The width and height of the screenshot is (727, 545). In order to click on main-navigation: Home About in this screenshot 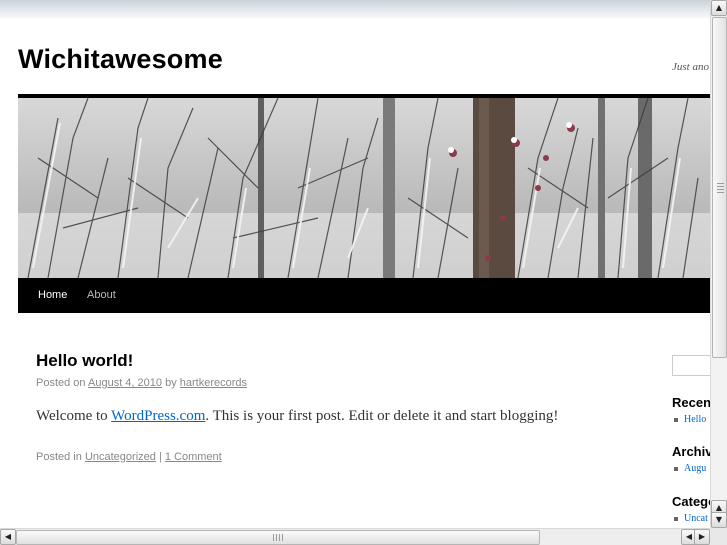, I will do `click(364, 295)`.